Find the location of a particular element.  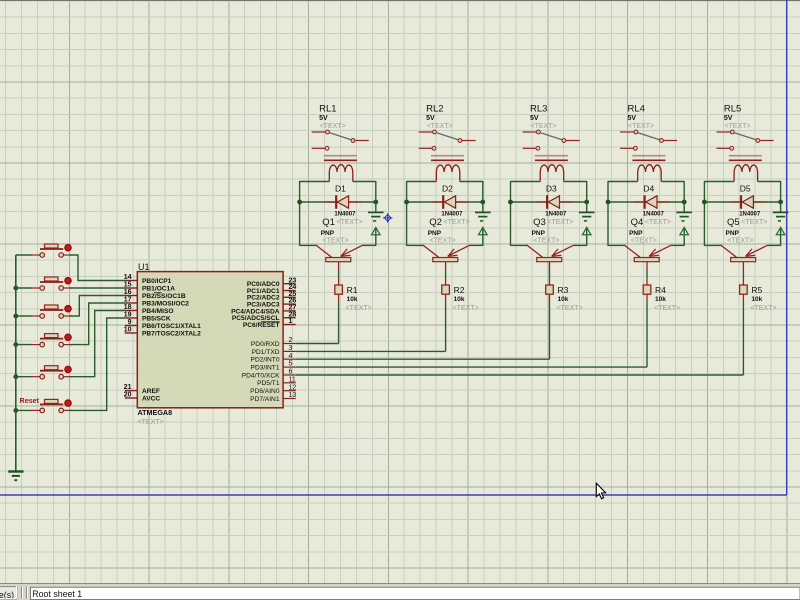

svg-text: 5 is located at coordinates (291, 364).